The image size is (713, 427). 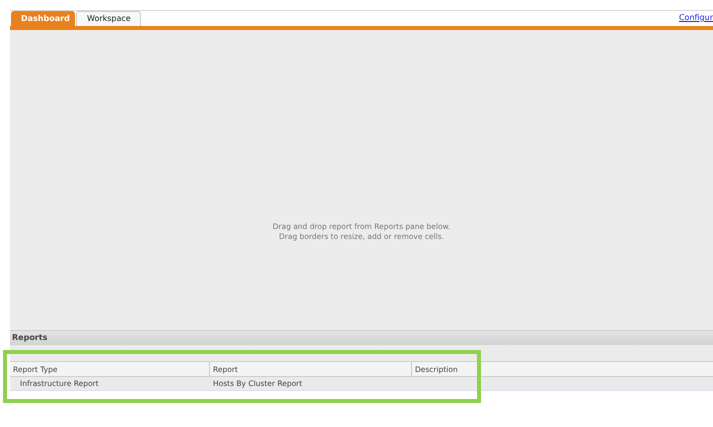 I want to click on reports-title: Reports, so click(x=30, y=338).